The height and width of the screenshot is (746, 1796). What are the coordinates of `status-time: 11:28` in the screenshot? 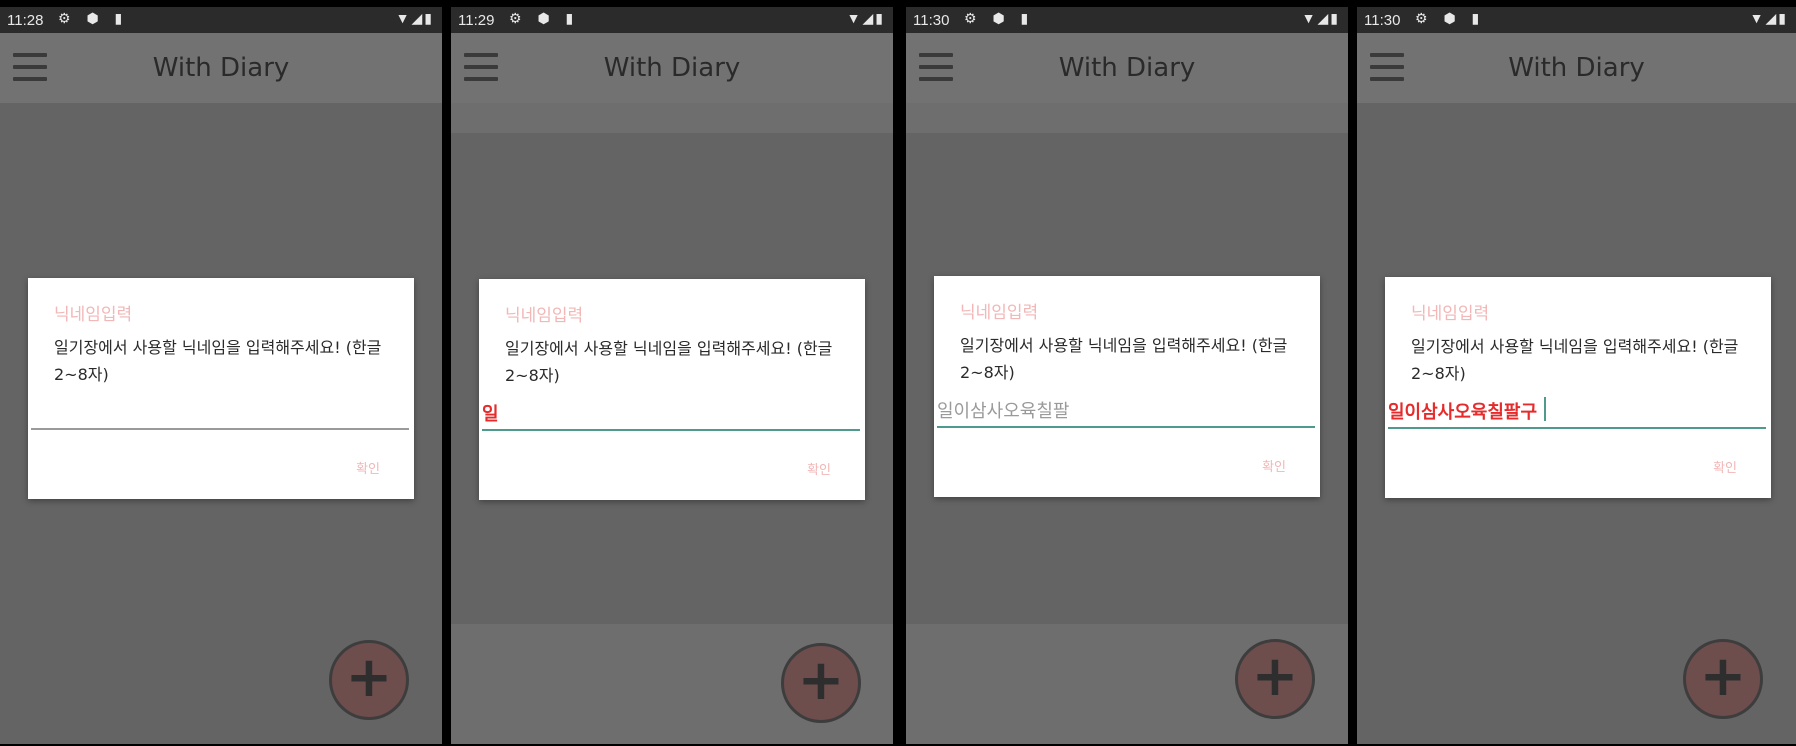 It's located at (25, 20).